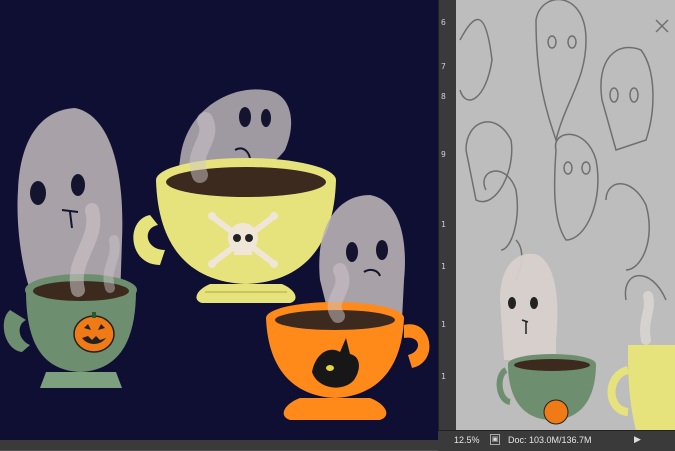 This screenshot has width=675, height=451. What do you see at coordinates (447, 225) in the screenshot?
I see `vertical-ruler: 6 7 8 9 1 1 1 1` at bounding box center [447, 225].